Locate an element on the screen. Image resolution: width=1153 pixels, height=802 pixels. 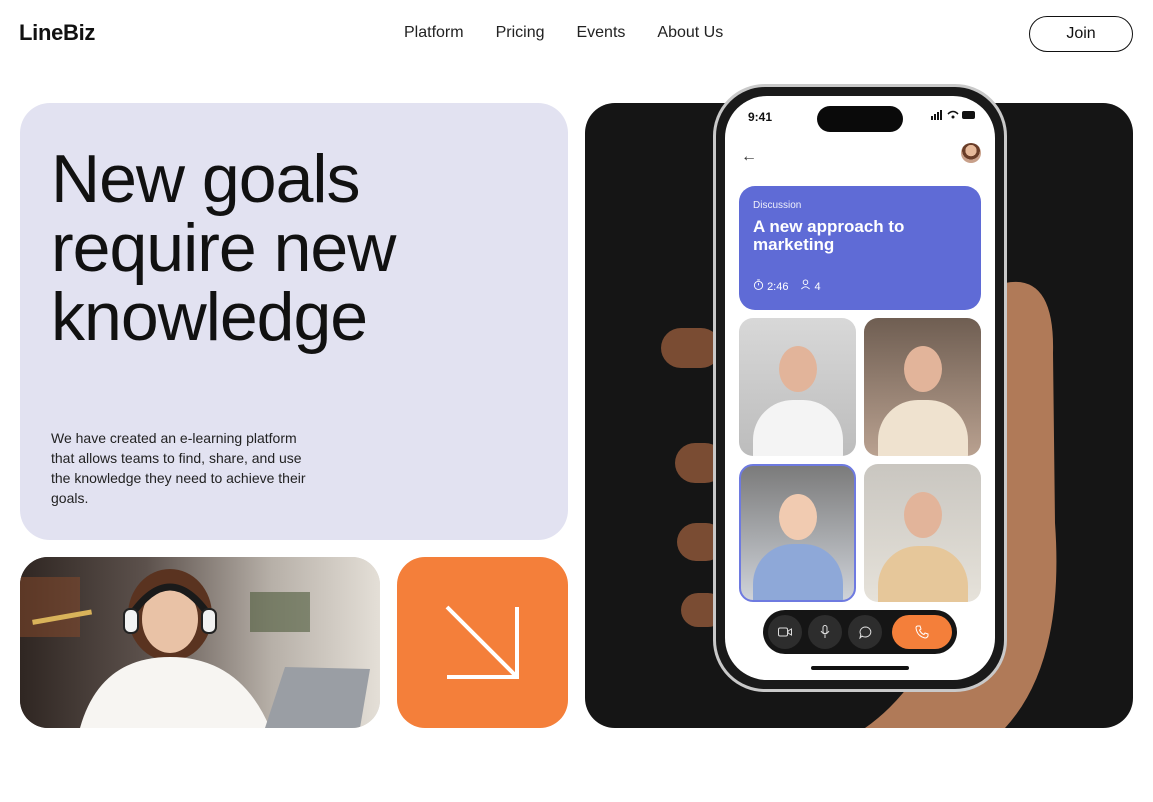
microphone-icon is located at coordinates (825, 631).